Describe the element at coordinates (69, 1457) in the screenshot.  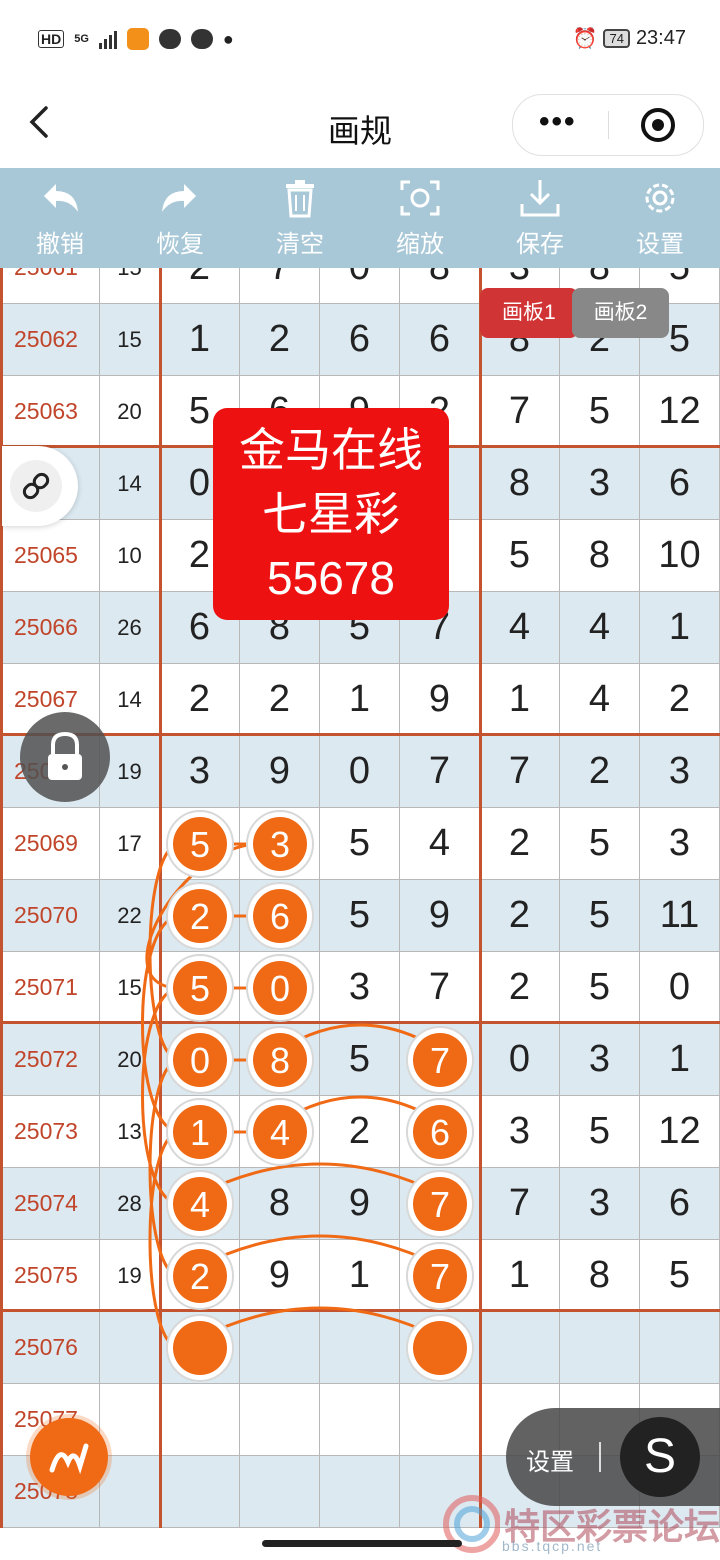
I see `pen-tool-button` at that location.